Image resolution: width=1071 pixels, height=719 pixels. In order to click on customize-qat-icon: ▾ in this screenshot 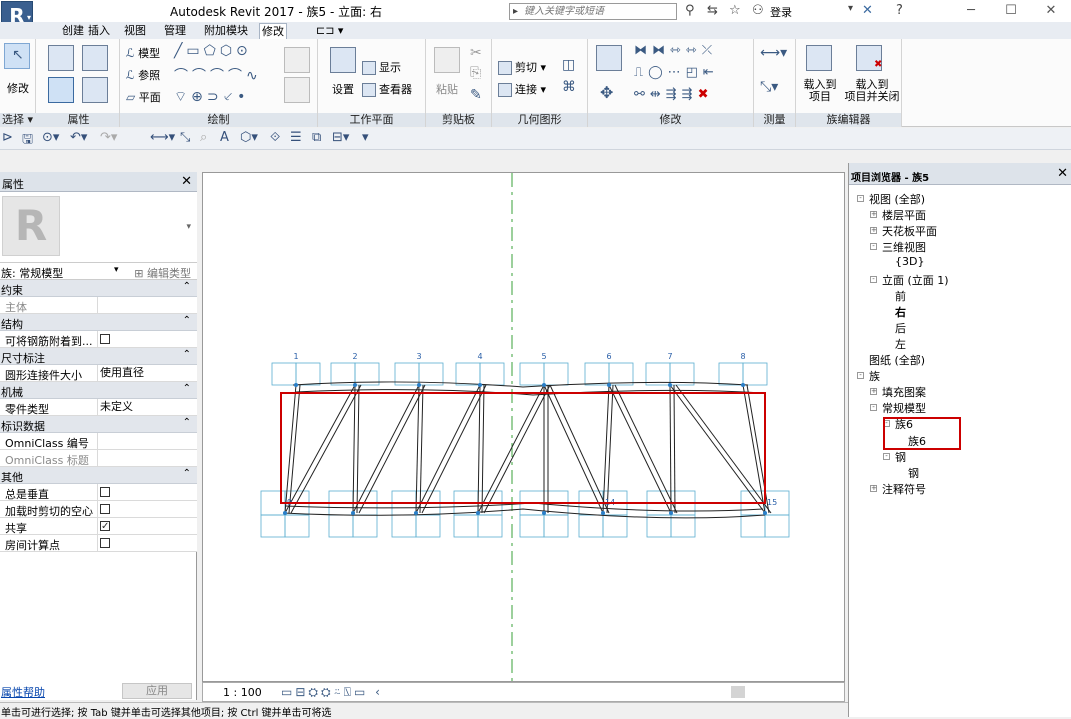, I will do `click(365, 137)`.